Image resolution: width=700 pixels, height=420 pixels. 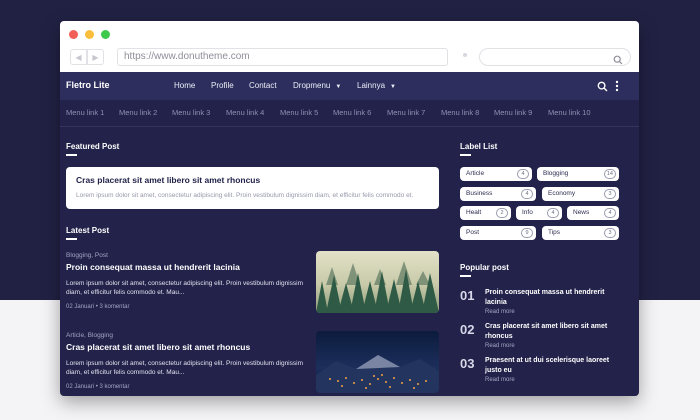 I want to click on nav-item-profile: Profile, so click(x=222, y=85).